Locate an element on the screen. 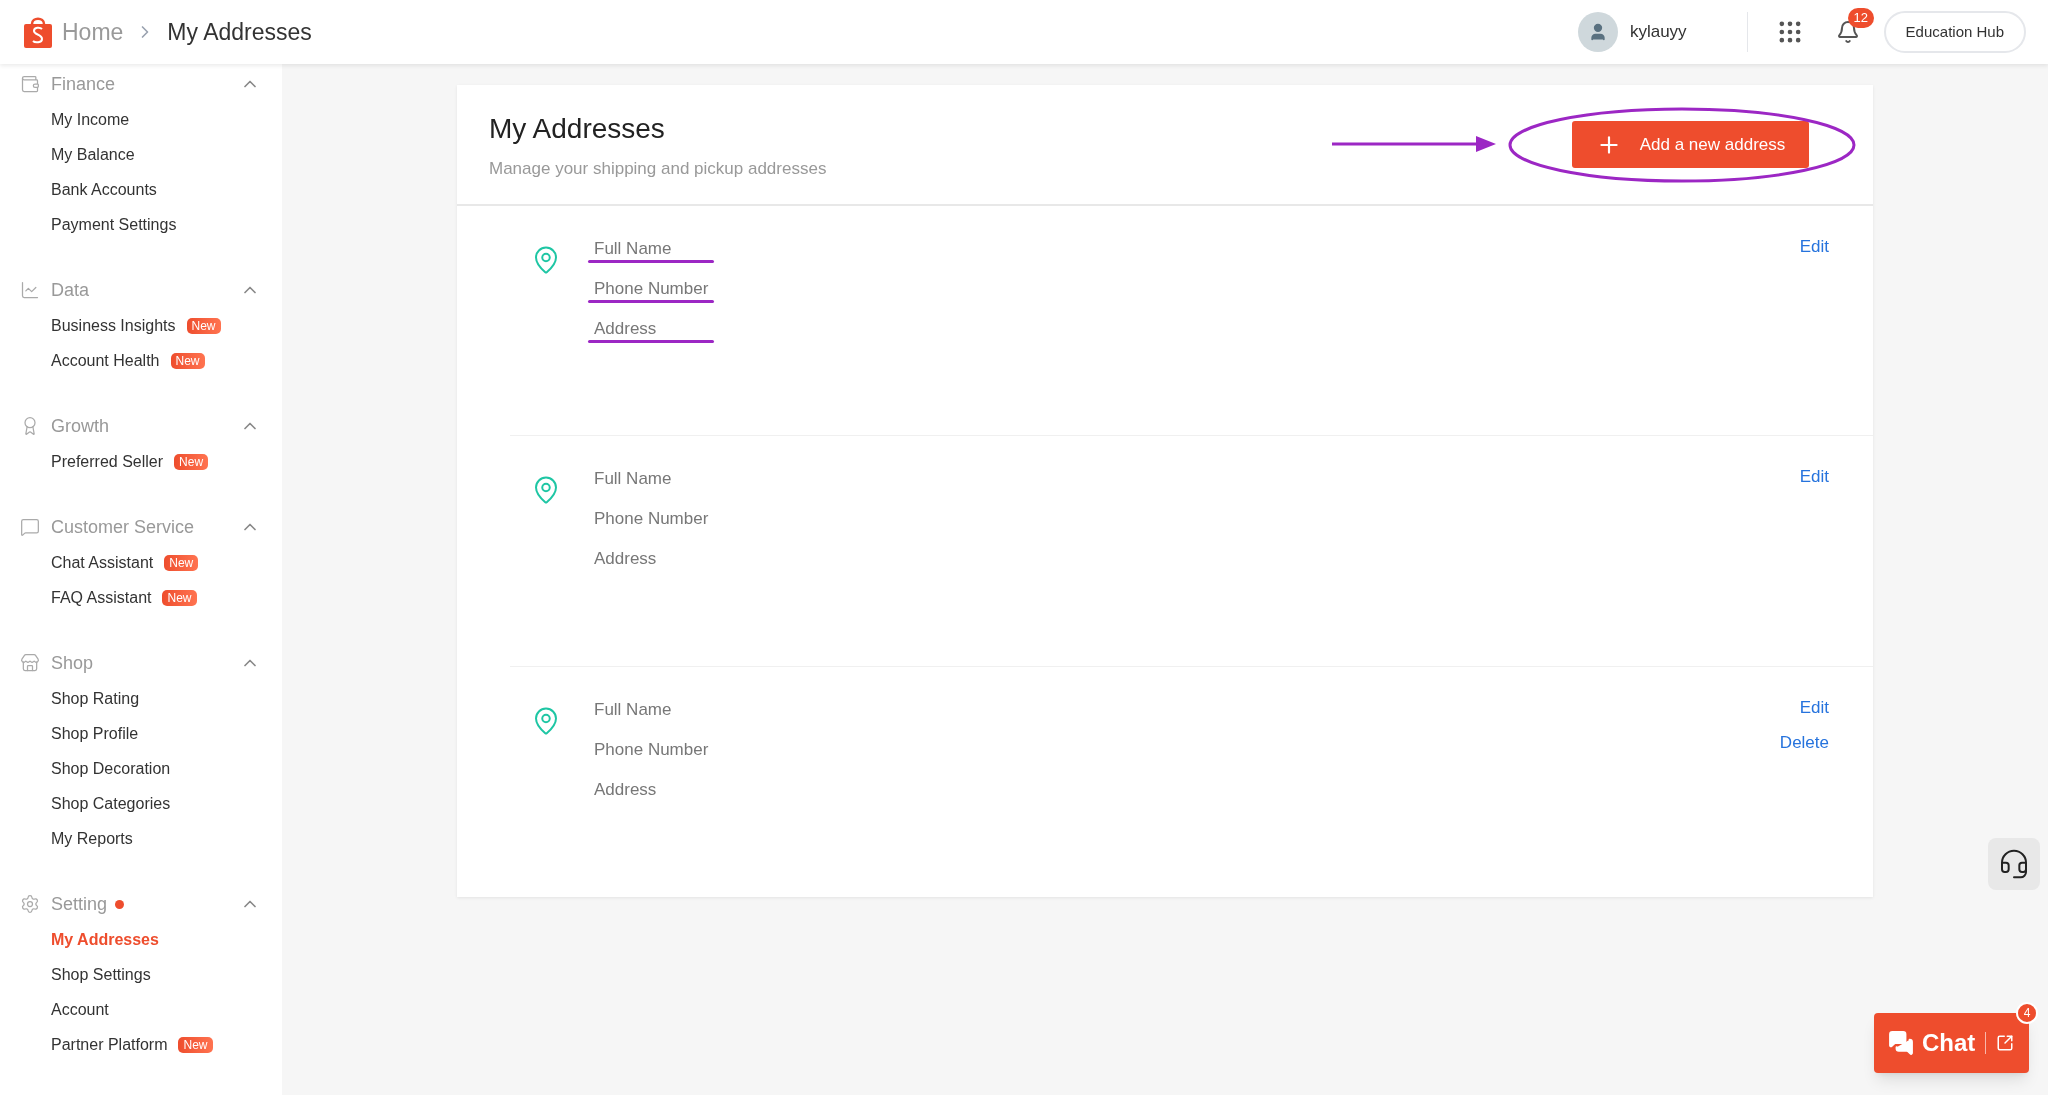  sidebar-item: Bank Accounts is located at coordinates (104, 189).